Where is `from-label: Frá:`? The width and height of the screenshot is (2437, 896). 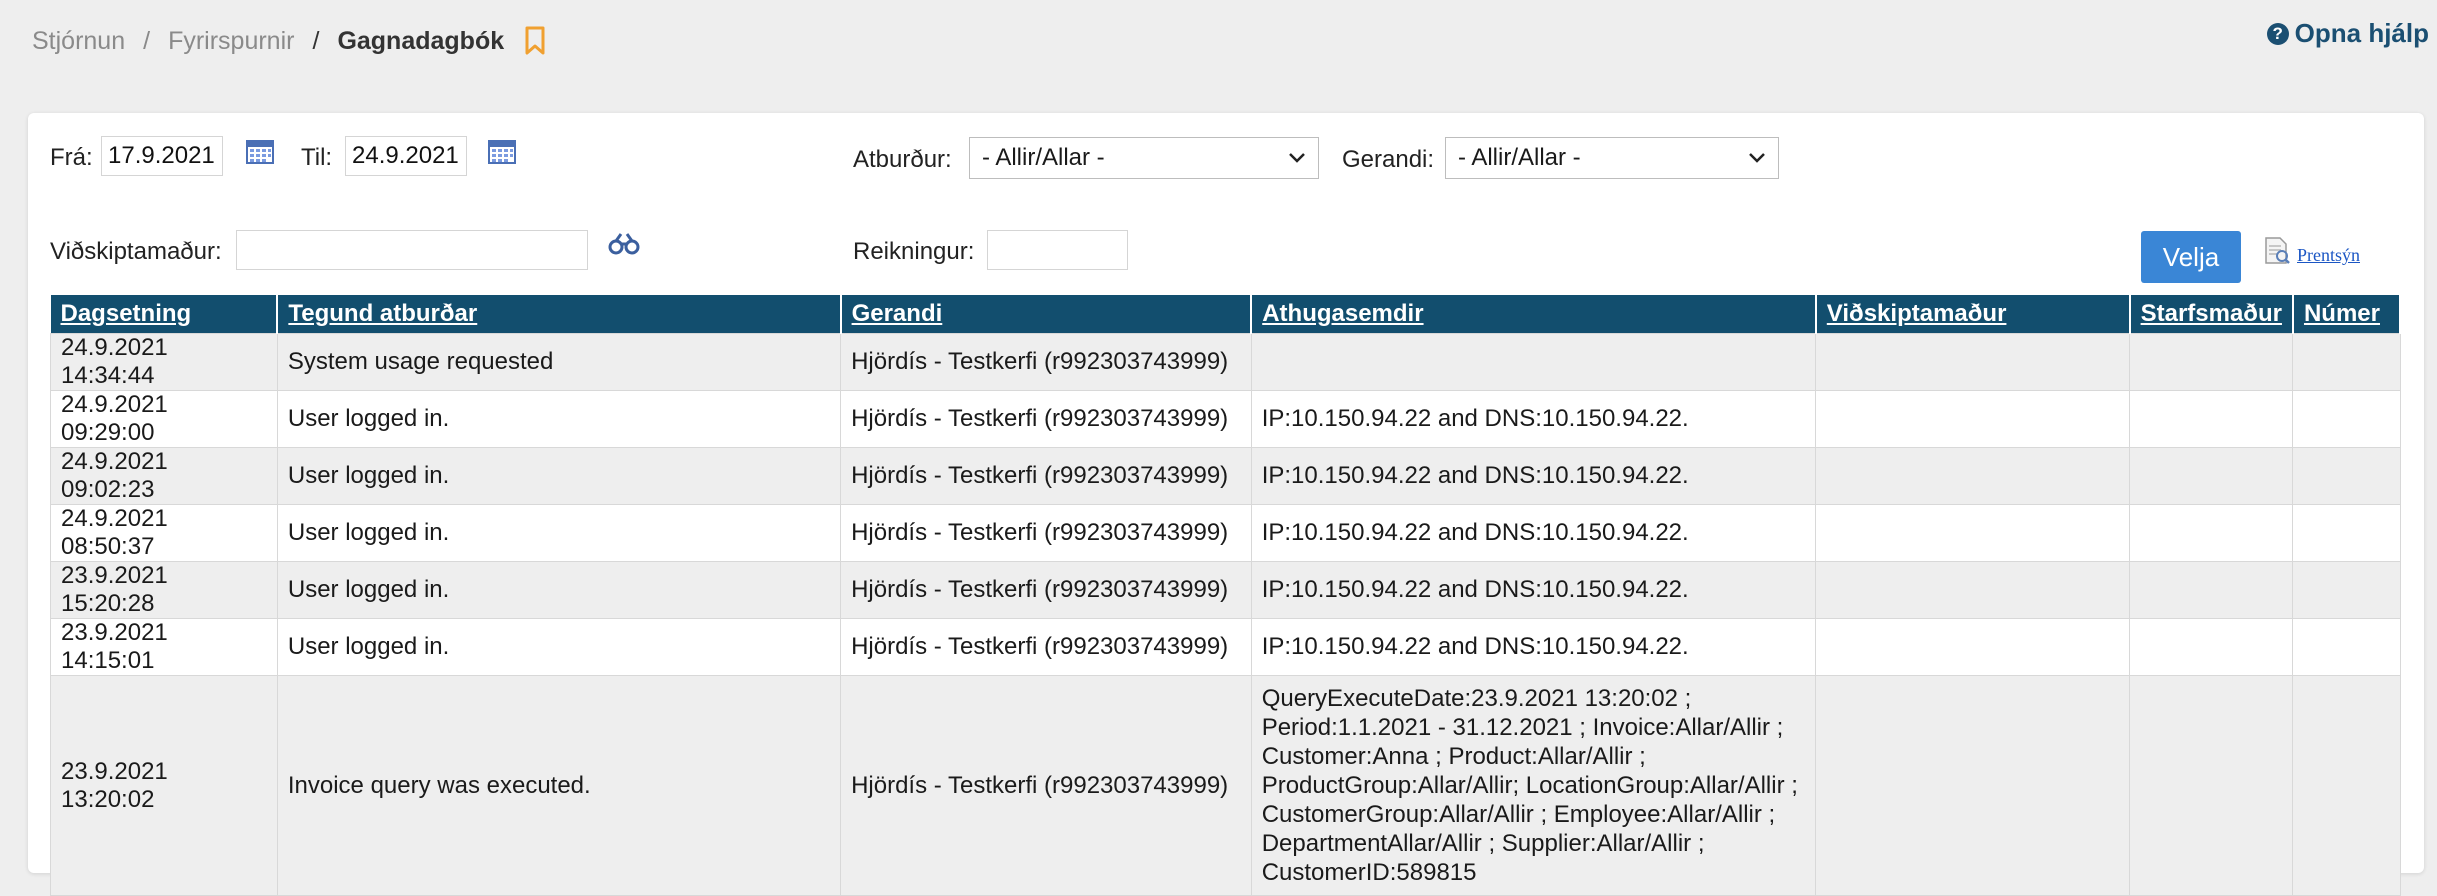 from-label: Frá: is located at coordinates (71, 157).